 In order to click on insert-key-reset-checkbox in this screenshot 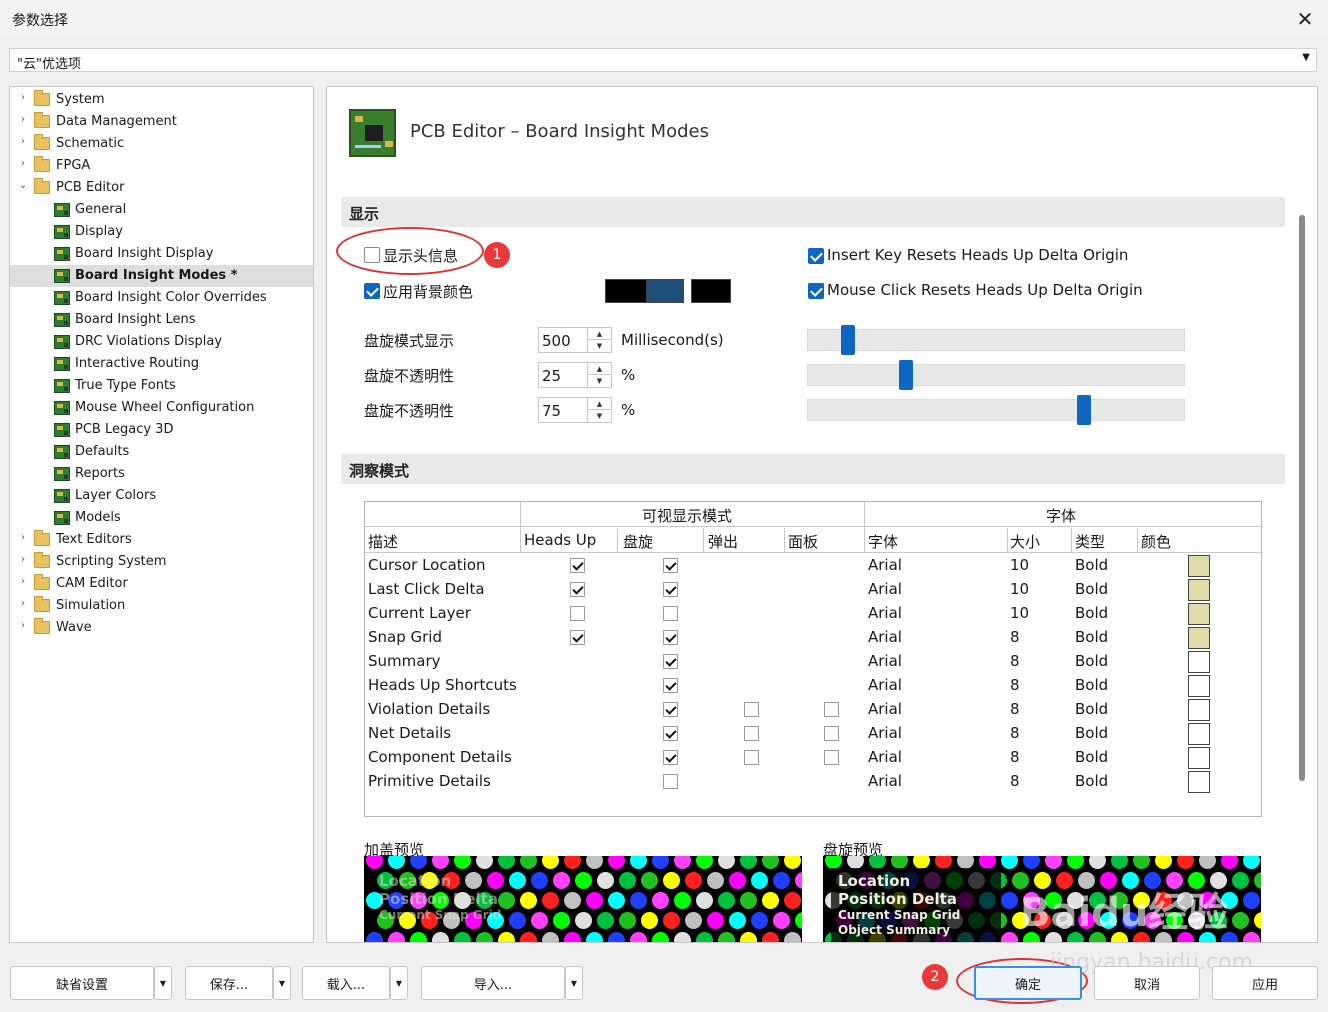, I will do `click(816, 256)`.